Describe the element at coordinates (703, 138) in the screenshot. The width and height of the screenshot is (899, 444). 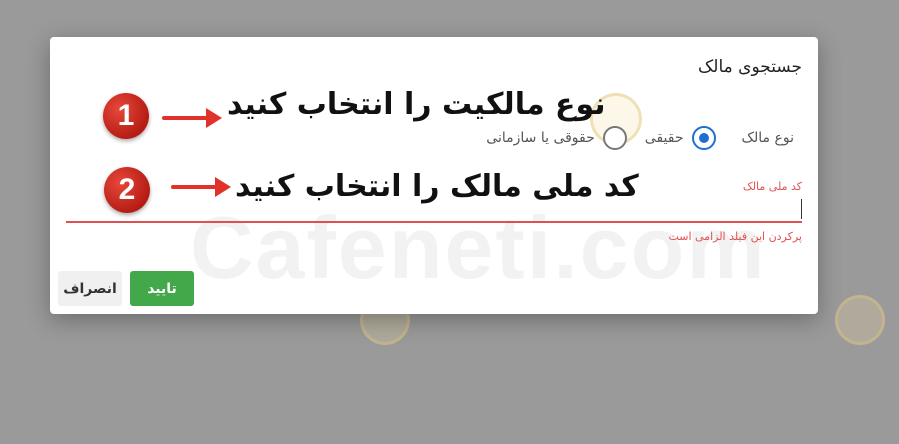
I see `radio-selected-icon` at that location.